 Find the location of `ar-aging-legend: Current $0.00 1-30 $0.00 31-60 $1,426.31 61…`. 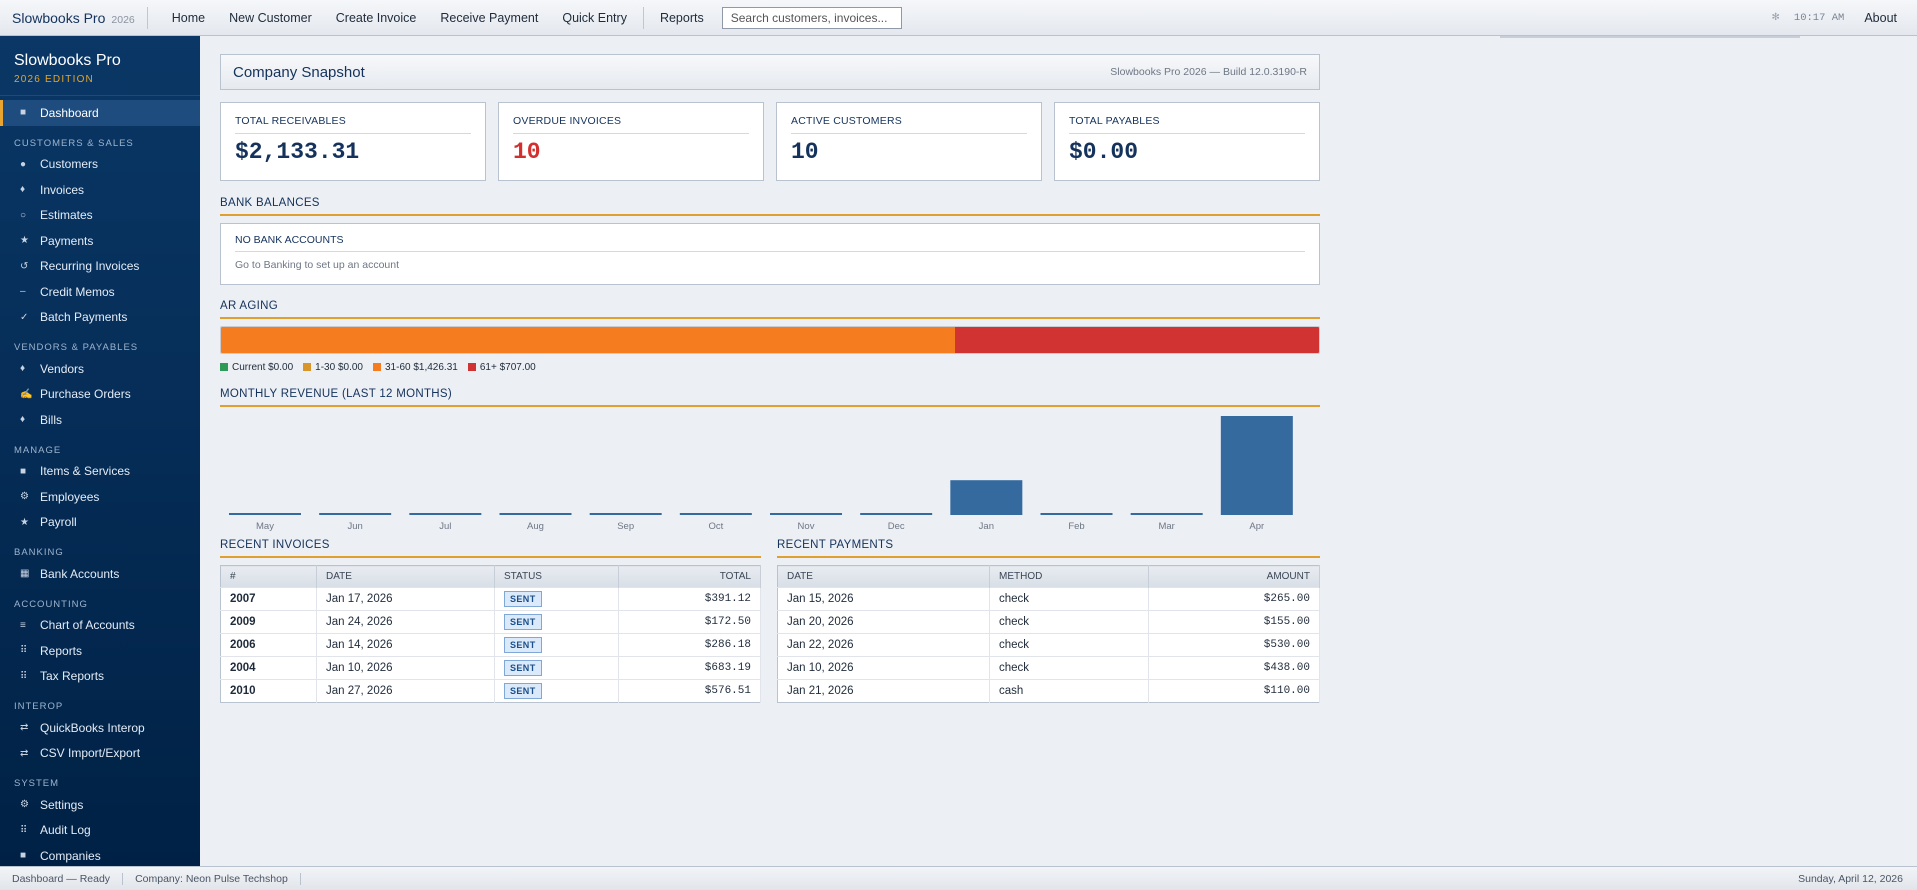

ar-aging-legend: Current $0.00 1-30 $0.00 31-60 $1,426.31 61… is located at coordinates (770, 367).